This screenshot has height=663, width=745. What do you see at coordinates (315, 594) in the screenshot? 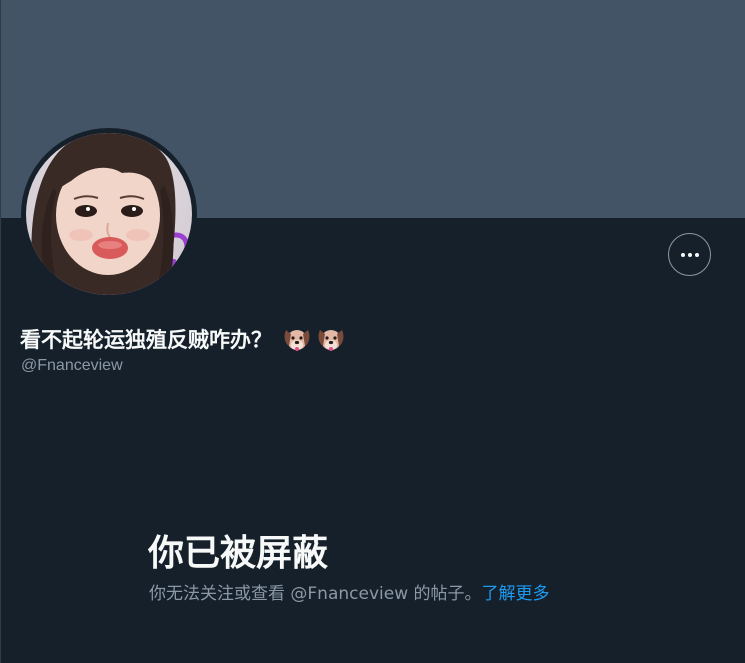
I see `blocked-description-text: 你无法关注或查看 @Fnanceview 的帖子。` at bounding box center [315, 594].